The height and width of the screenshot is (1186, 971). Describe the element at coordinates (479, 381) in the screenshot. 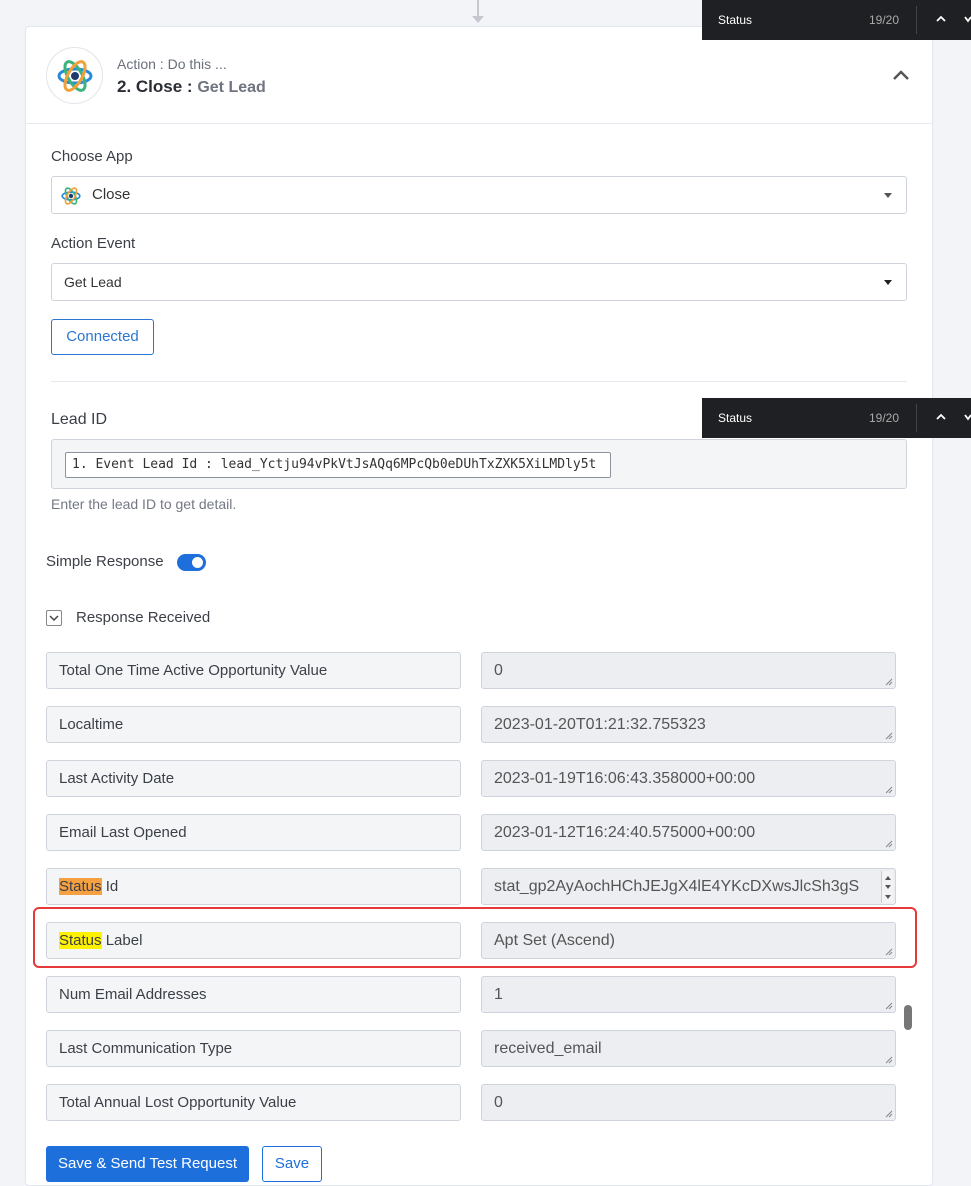

I see `section-divider` at that location.